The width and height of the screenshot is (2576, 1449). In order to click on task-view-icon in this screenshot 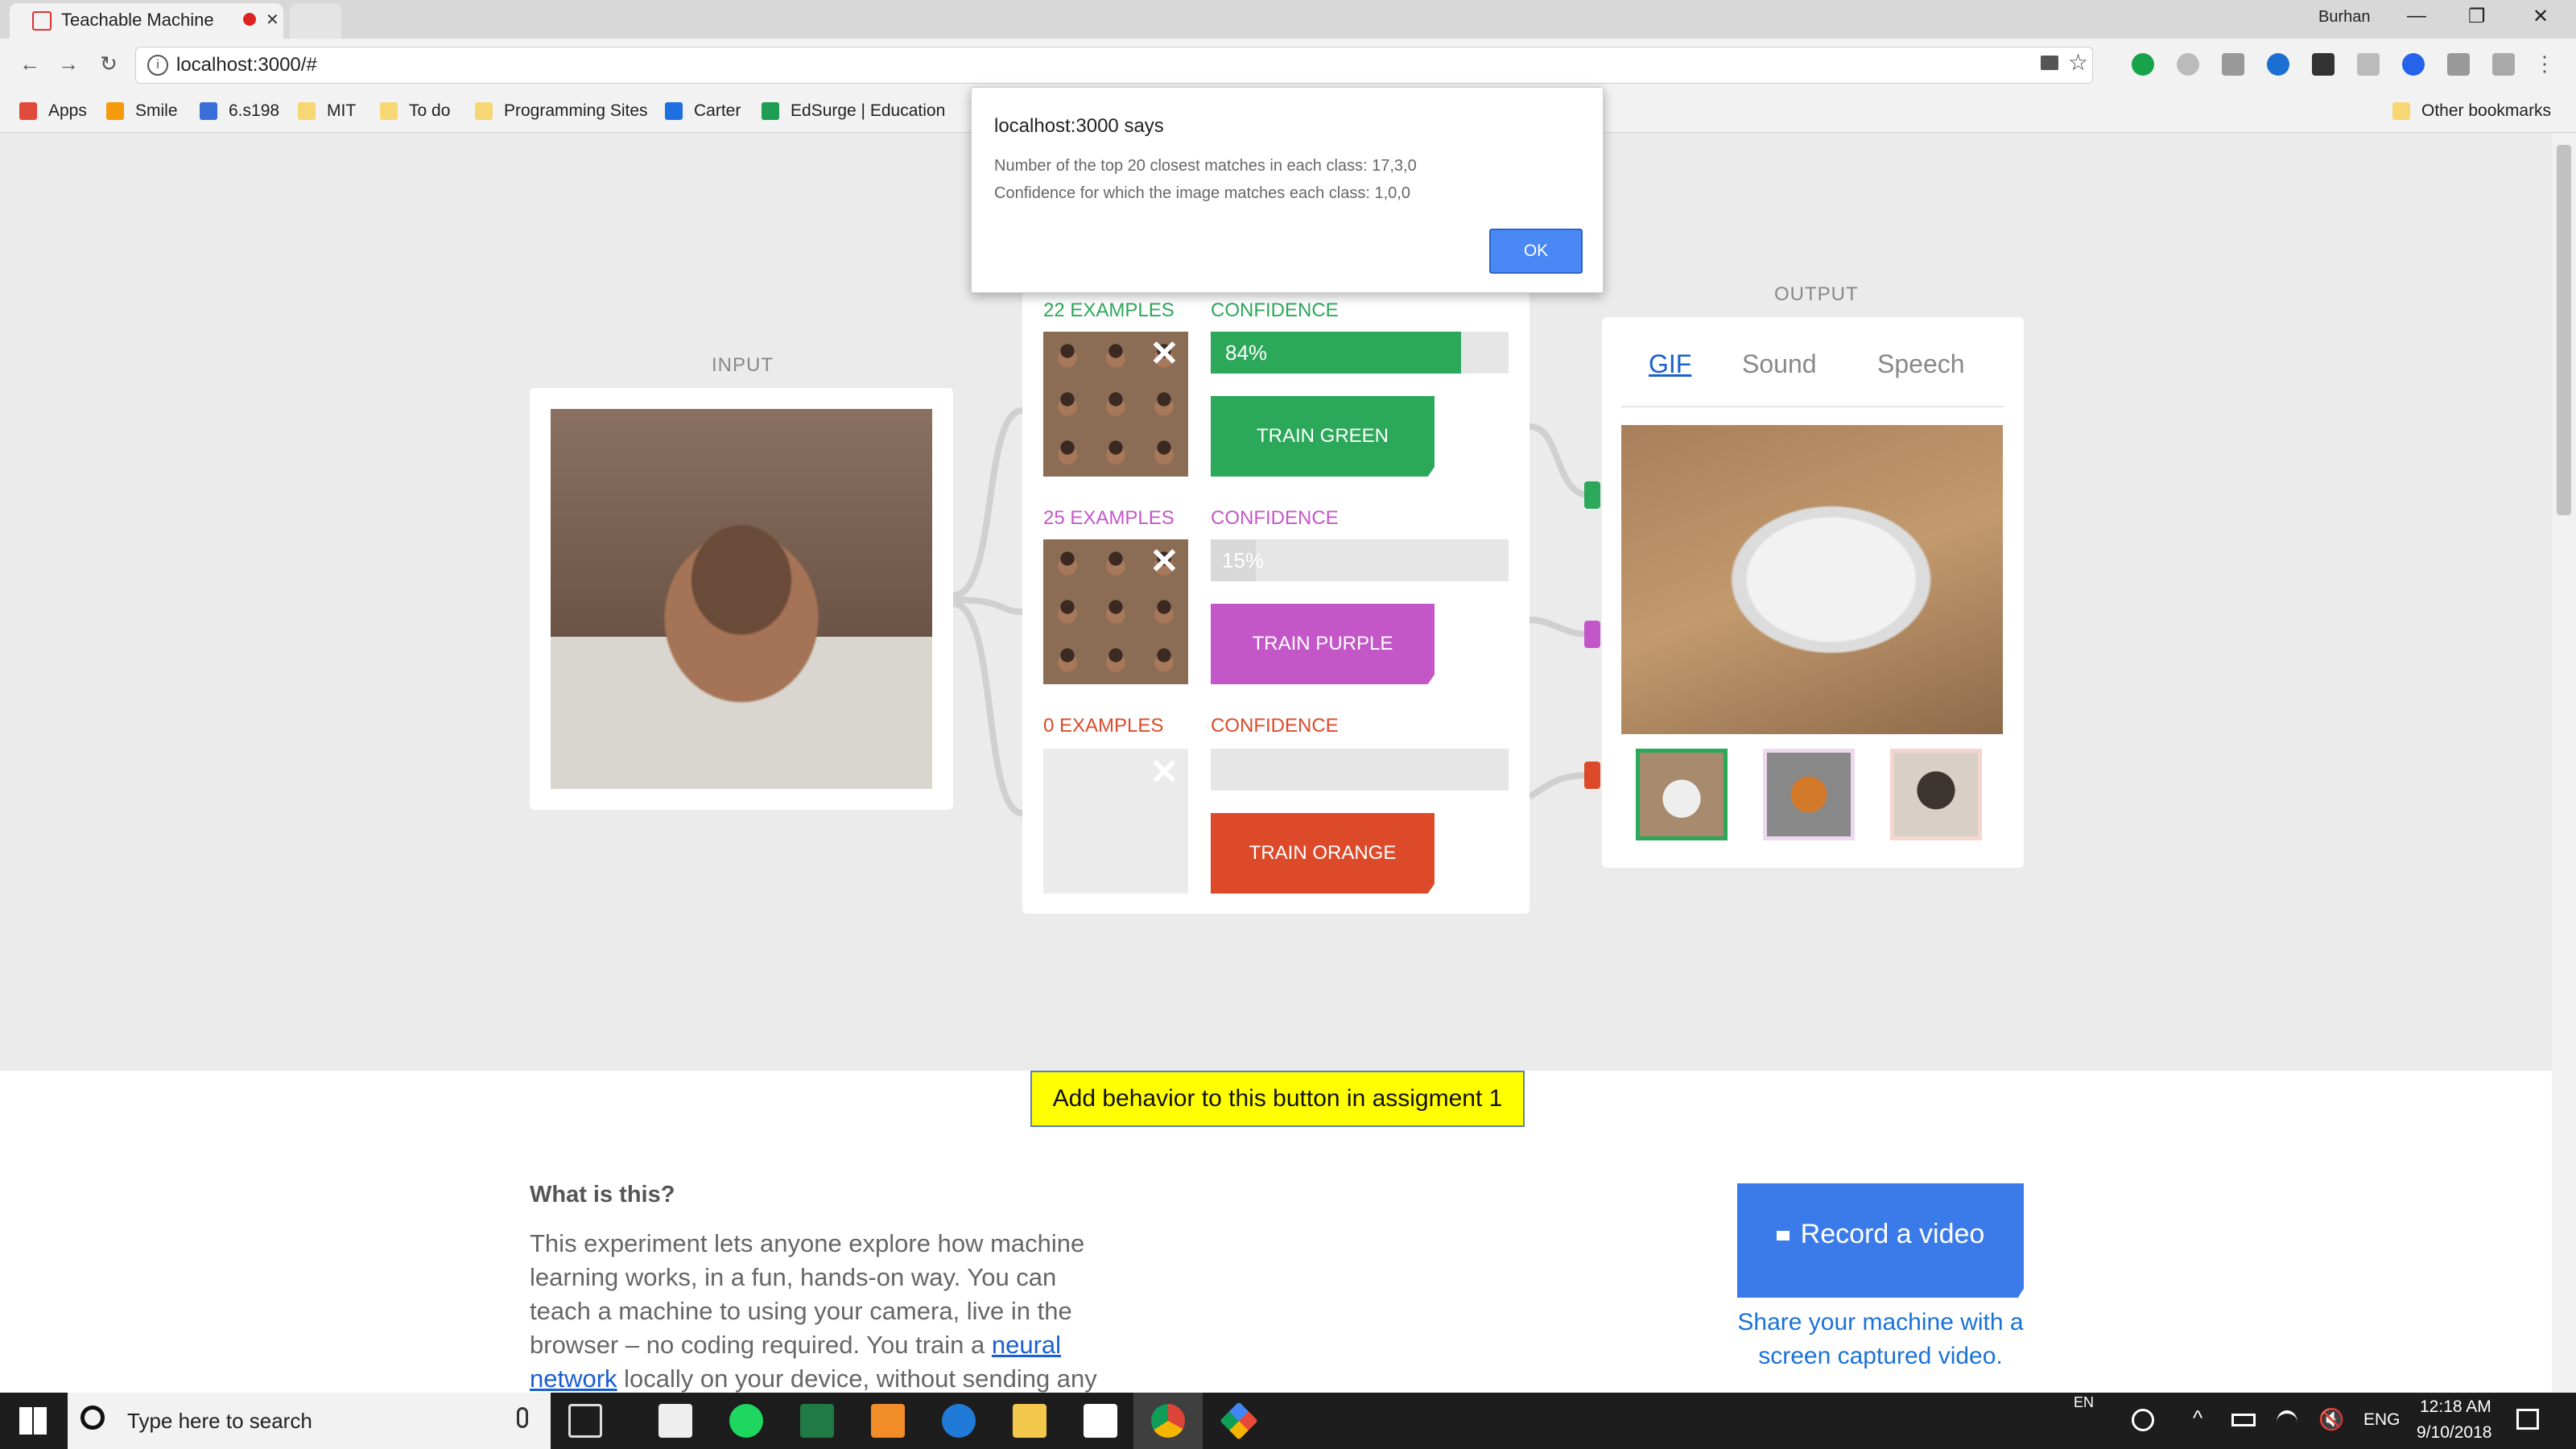, I will do `click(585, 1421)`.